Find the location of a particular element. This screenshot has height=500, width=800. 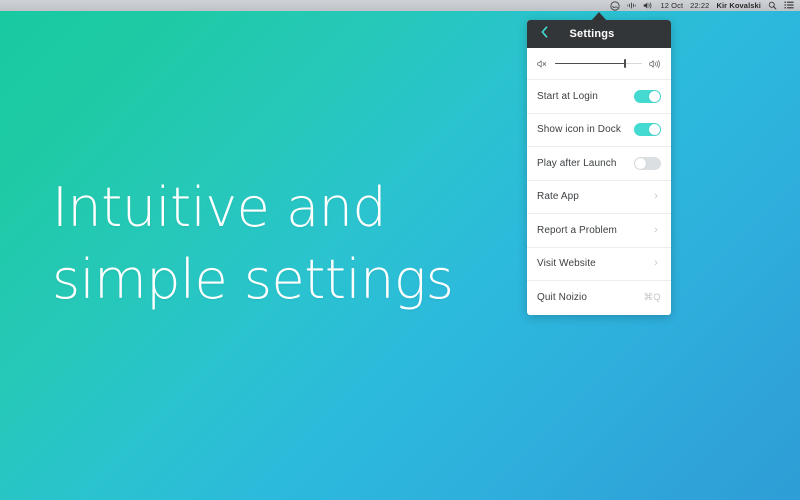

chevron-left-icon is located at coordinates (544, 34).